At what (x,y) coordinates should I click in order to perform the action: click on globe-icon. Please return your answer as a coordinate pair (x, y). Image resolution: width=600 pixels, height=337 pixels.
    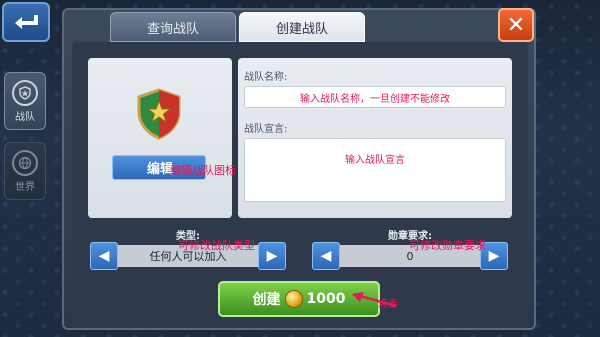
    Looking at the image, I should click on (25, 162).